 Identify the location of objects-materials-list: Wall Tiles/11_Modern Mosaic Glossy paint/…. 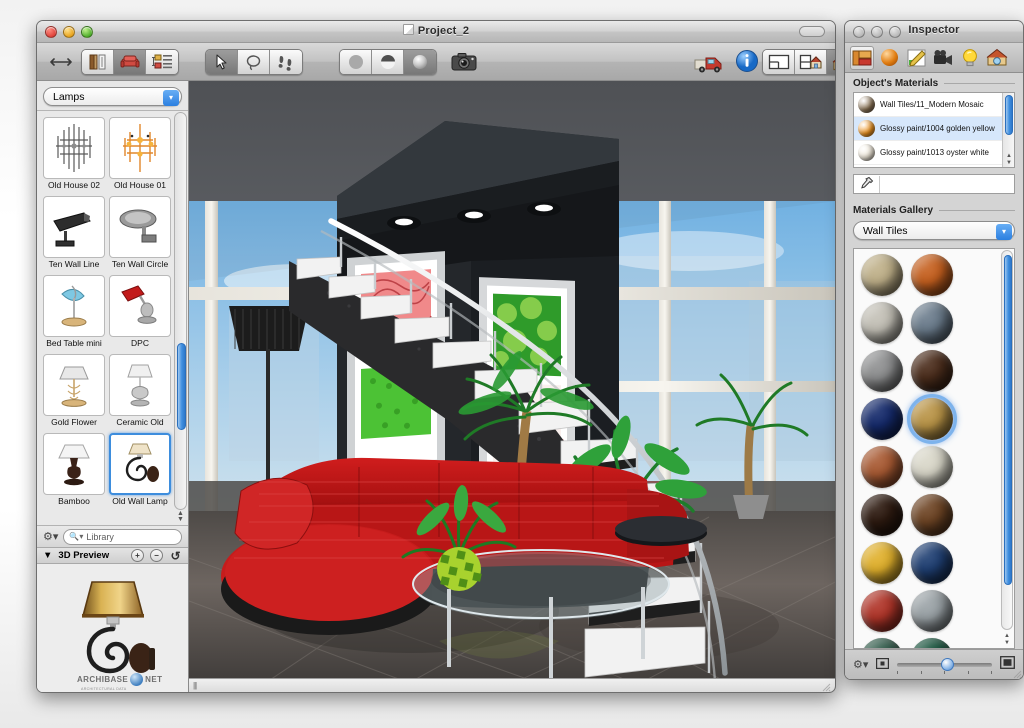
(934, 130).